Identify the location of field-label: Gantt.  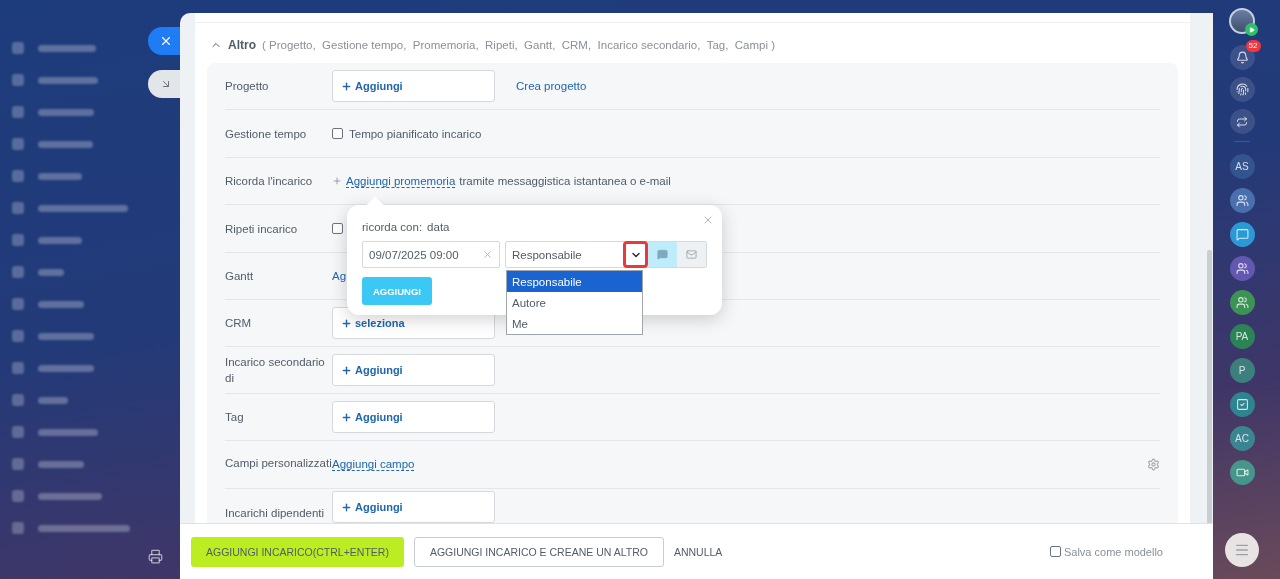
(240, 276).